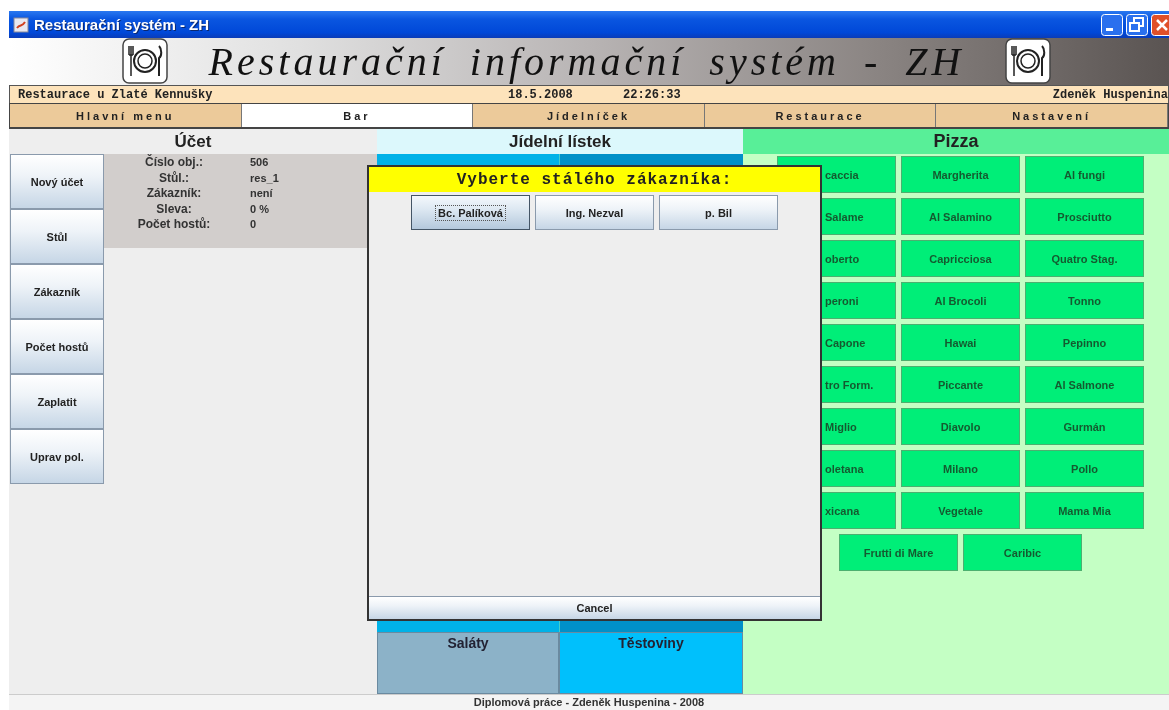  I want to click on pizza-button: Tonno, so click(1084, 300).